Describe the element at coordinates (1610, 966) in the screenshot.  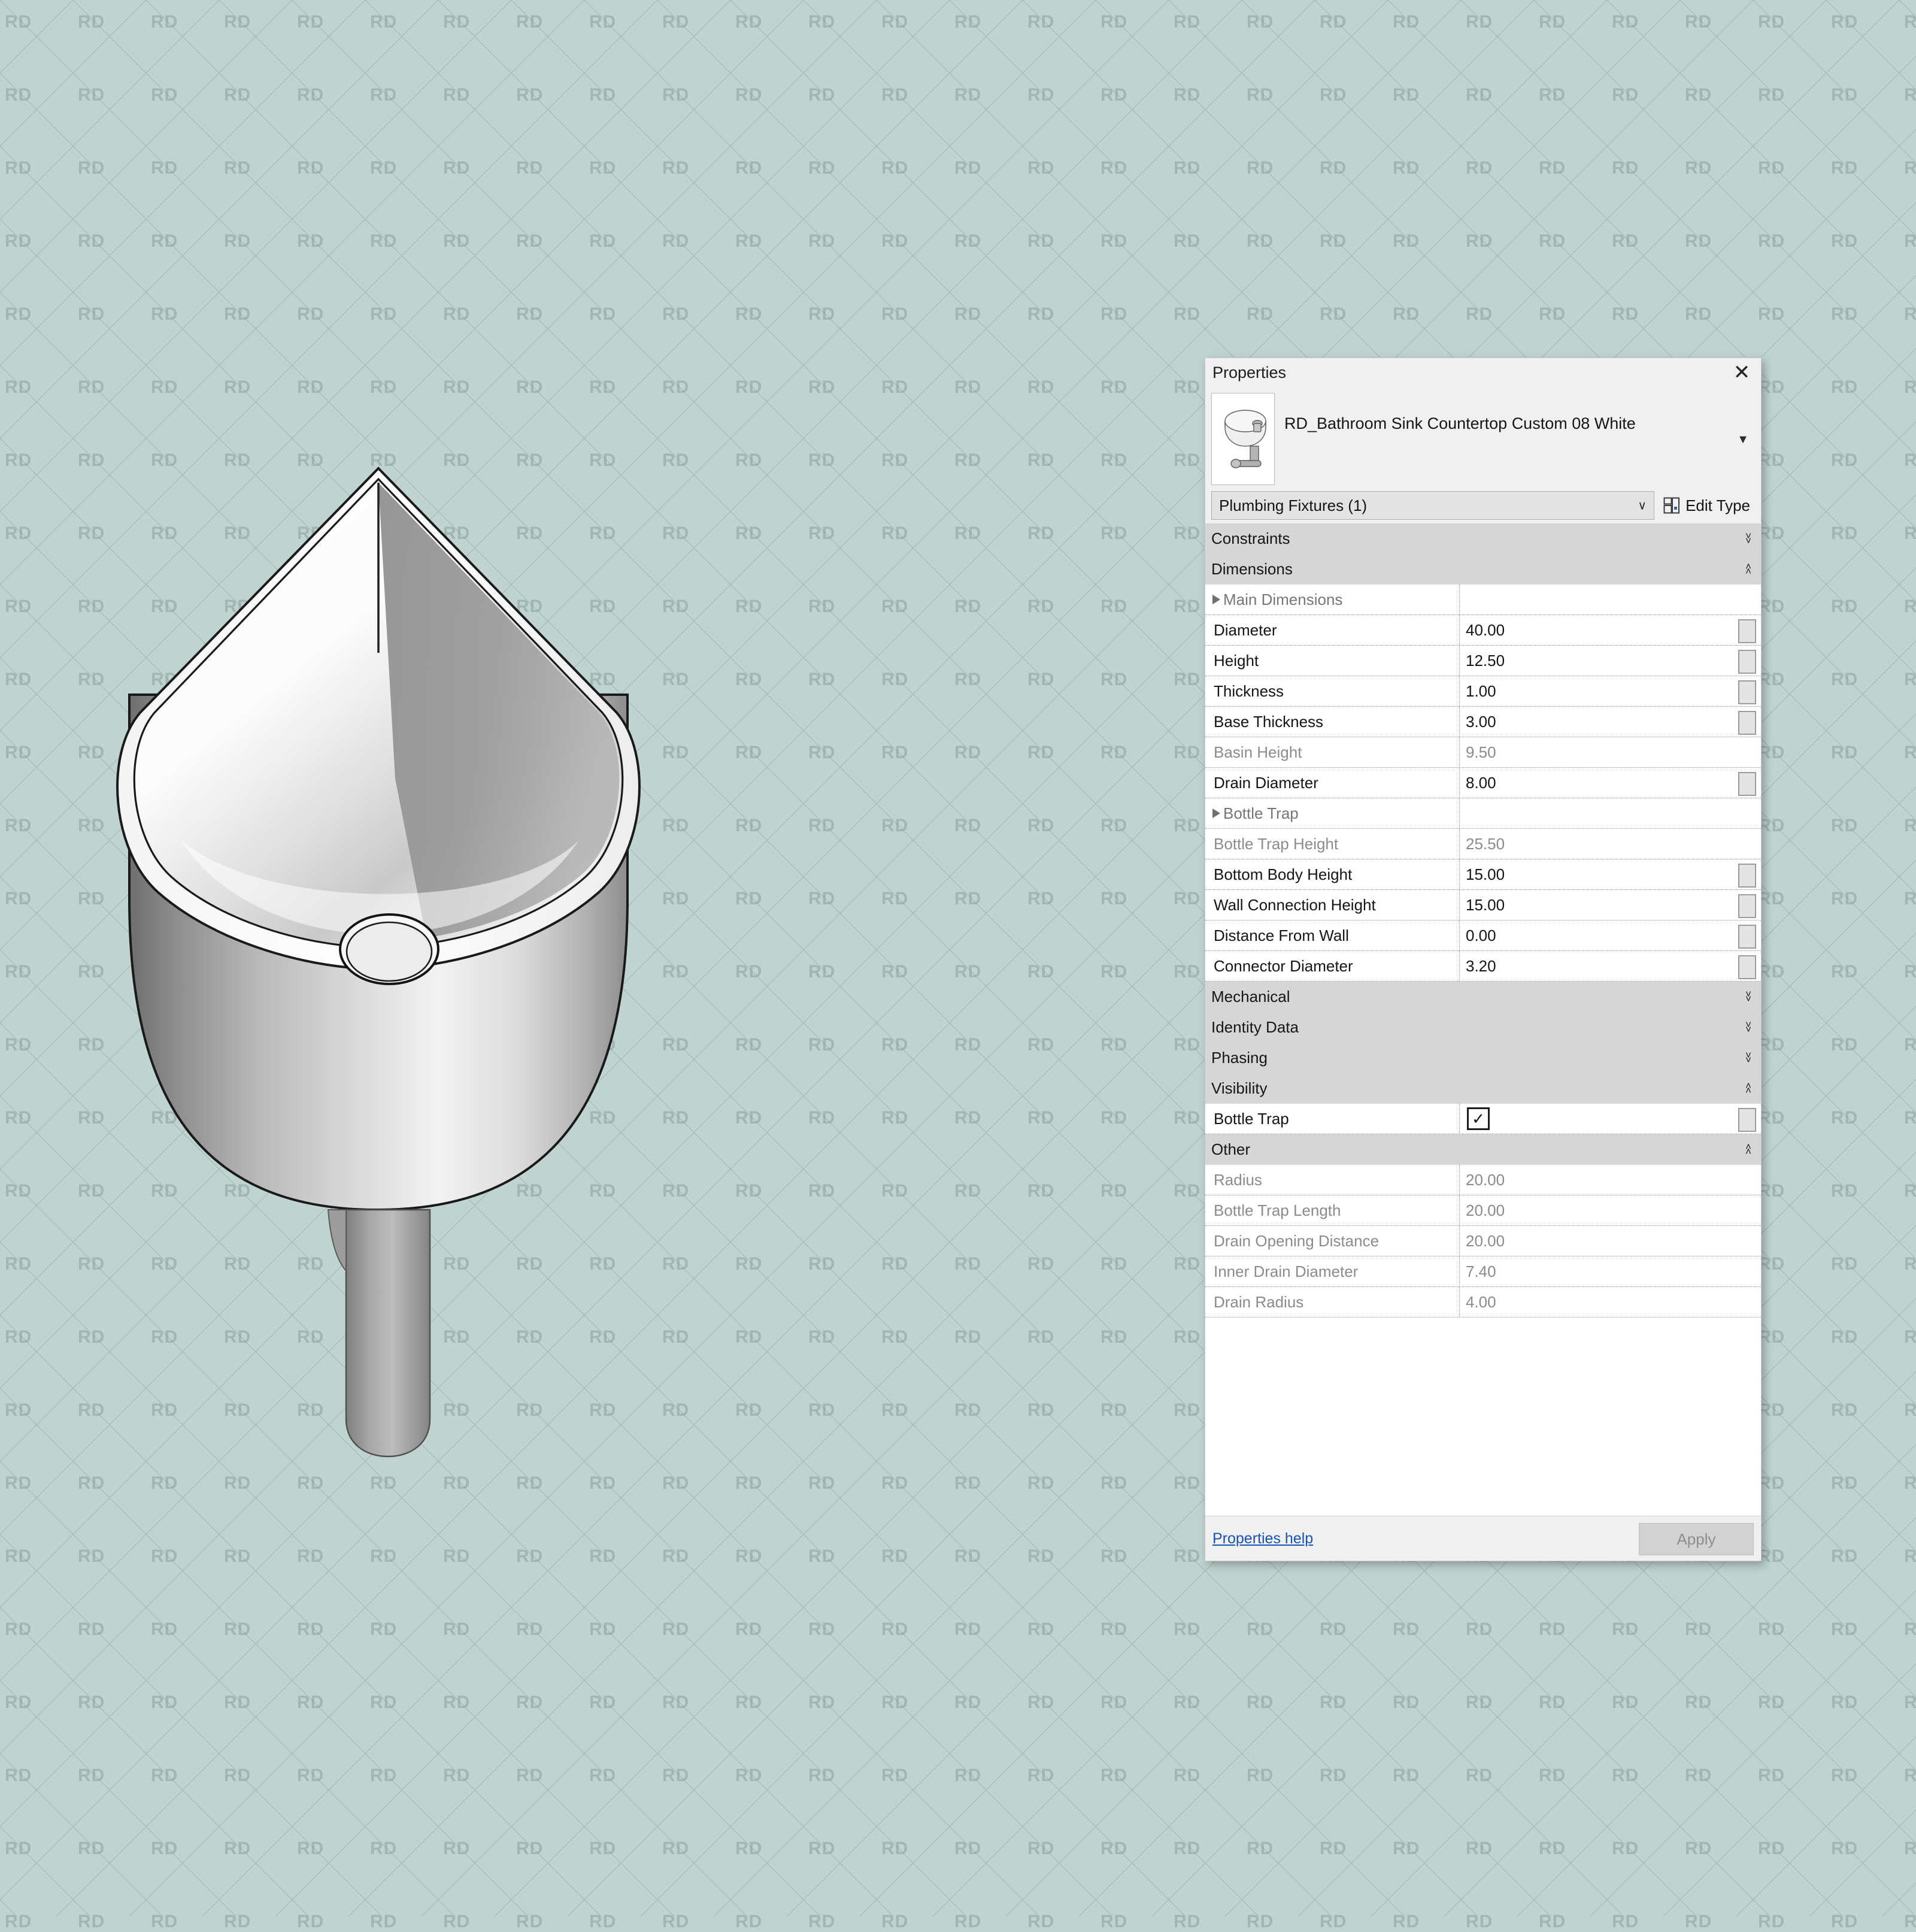
I see `parameter-value: 3.20` at that location.